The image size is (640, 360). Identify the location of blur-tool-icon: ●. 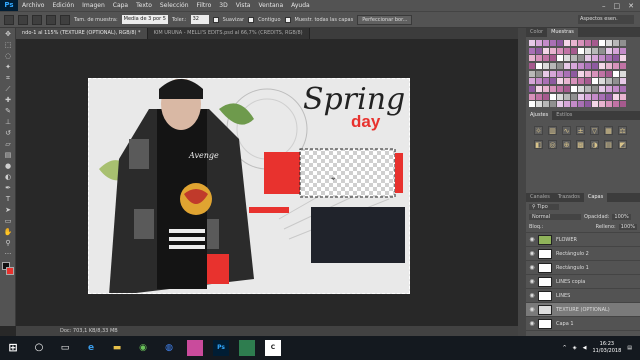
(8, 166).